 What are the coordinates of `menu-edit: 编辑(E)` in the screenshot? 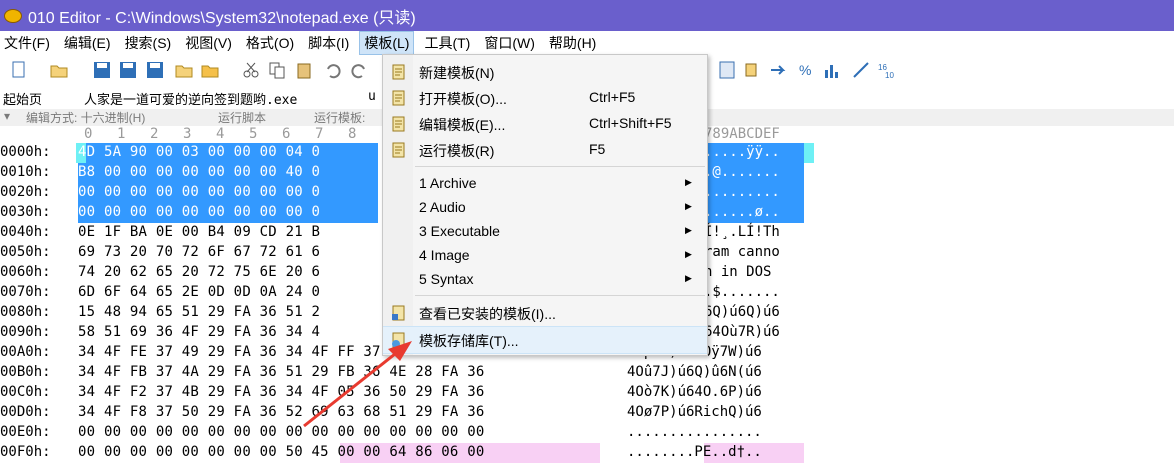 It's located at (87, 43).